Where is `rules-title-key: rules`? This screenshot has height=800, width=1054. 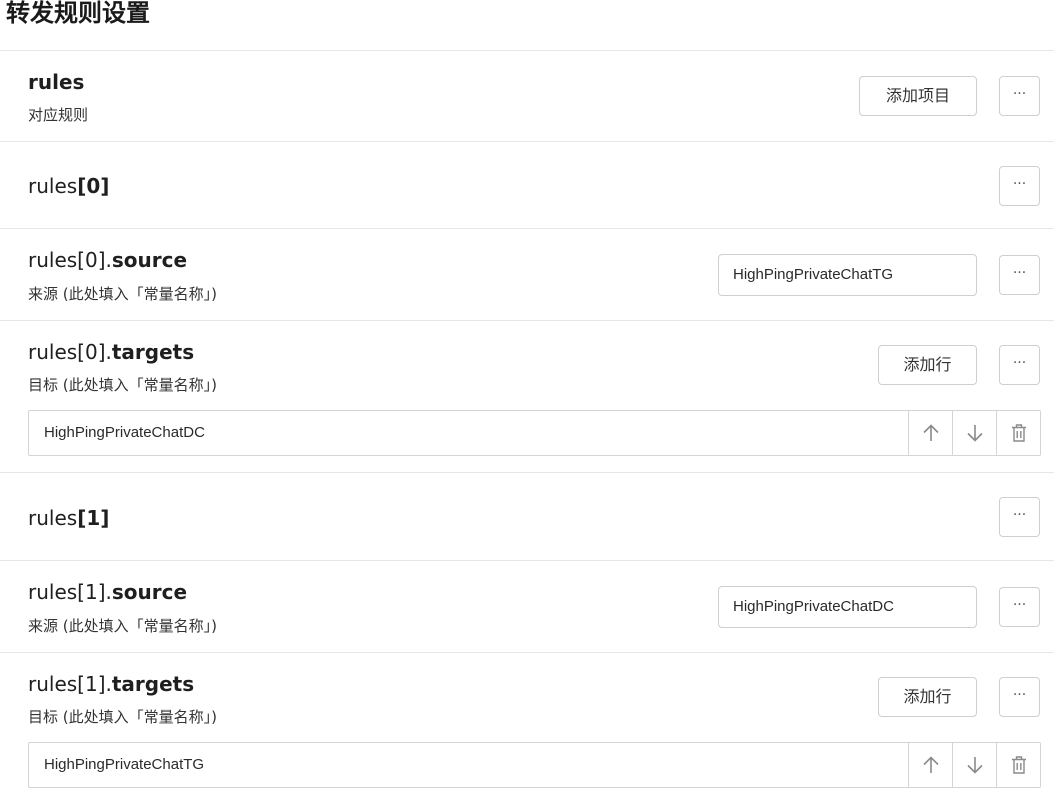
rules-title-key: rules is located at coordinates (56, 82).